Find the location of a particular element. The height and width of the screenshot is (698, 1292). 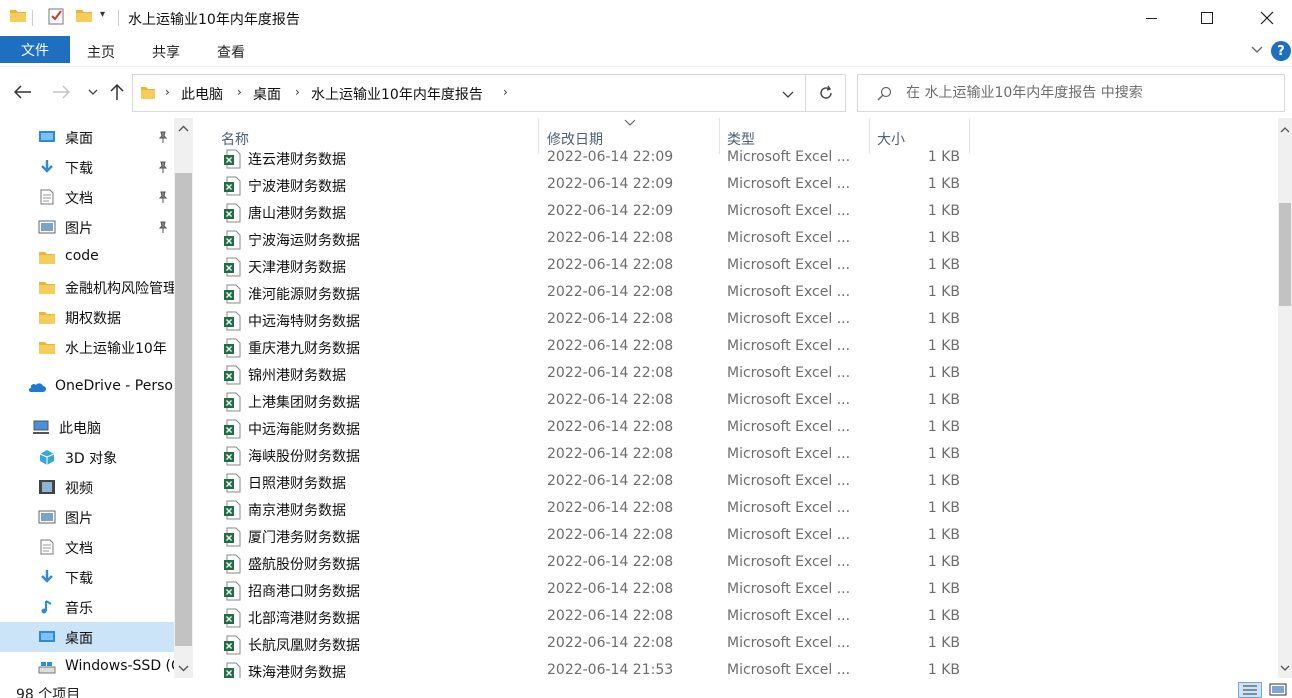

breadcrumb-desktop: 桌面 is located at coordinates (267, 94).